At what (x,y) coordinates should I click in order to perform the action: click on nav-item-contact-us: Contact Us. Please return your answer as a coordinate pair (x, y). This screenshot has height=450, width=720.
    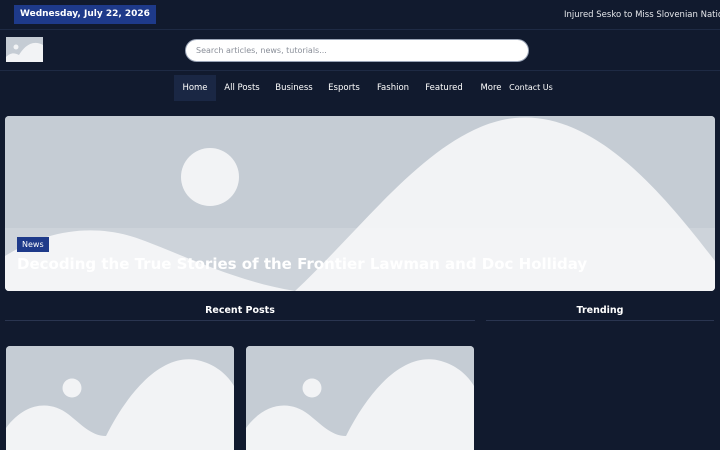
    Looking at the image, I should click on (531, 88).